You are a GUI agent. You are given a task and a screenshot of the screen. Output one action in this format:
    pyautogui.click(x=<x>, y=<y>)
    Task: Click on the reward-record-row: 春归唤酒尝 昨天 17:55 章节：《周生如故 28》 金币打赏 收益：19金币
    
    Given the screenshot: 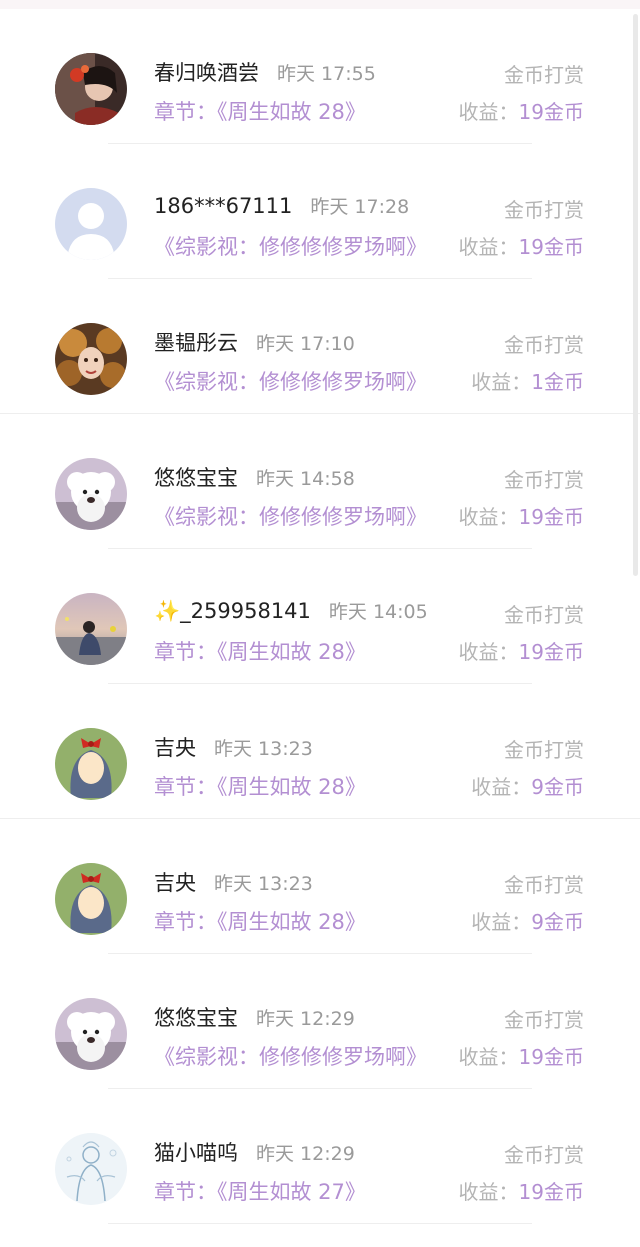 What is the action you would take?
    pyautogui.click(x=320, y=76)
    